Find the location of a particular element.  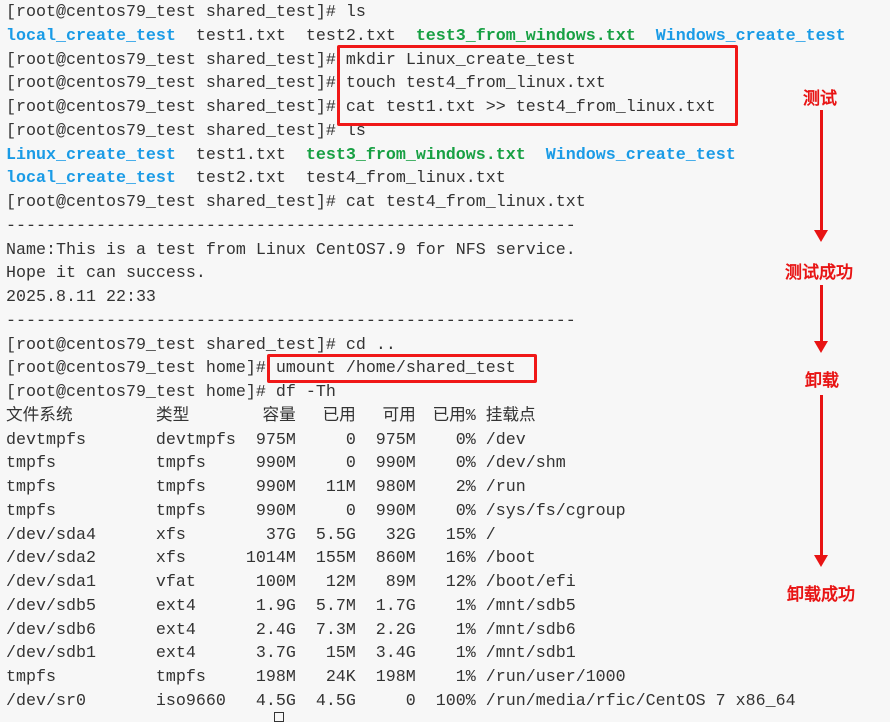

highlight-box-commands is located at coordinates (537, 85).